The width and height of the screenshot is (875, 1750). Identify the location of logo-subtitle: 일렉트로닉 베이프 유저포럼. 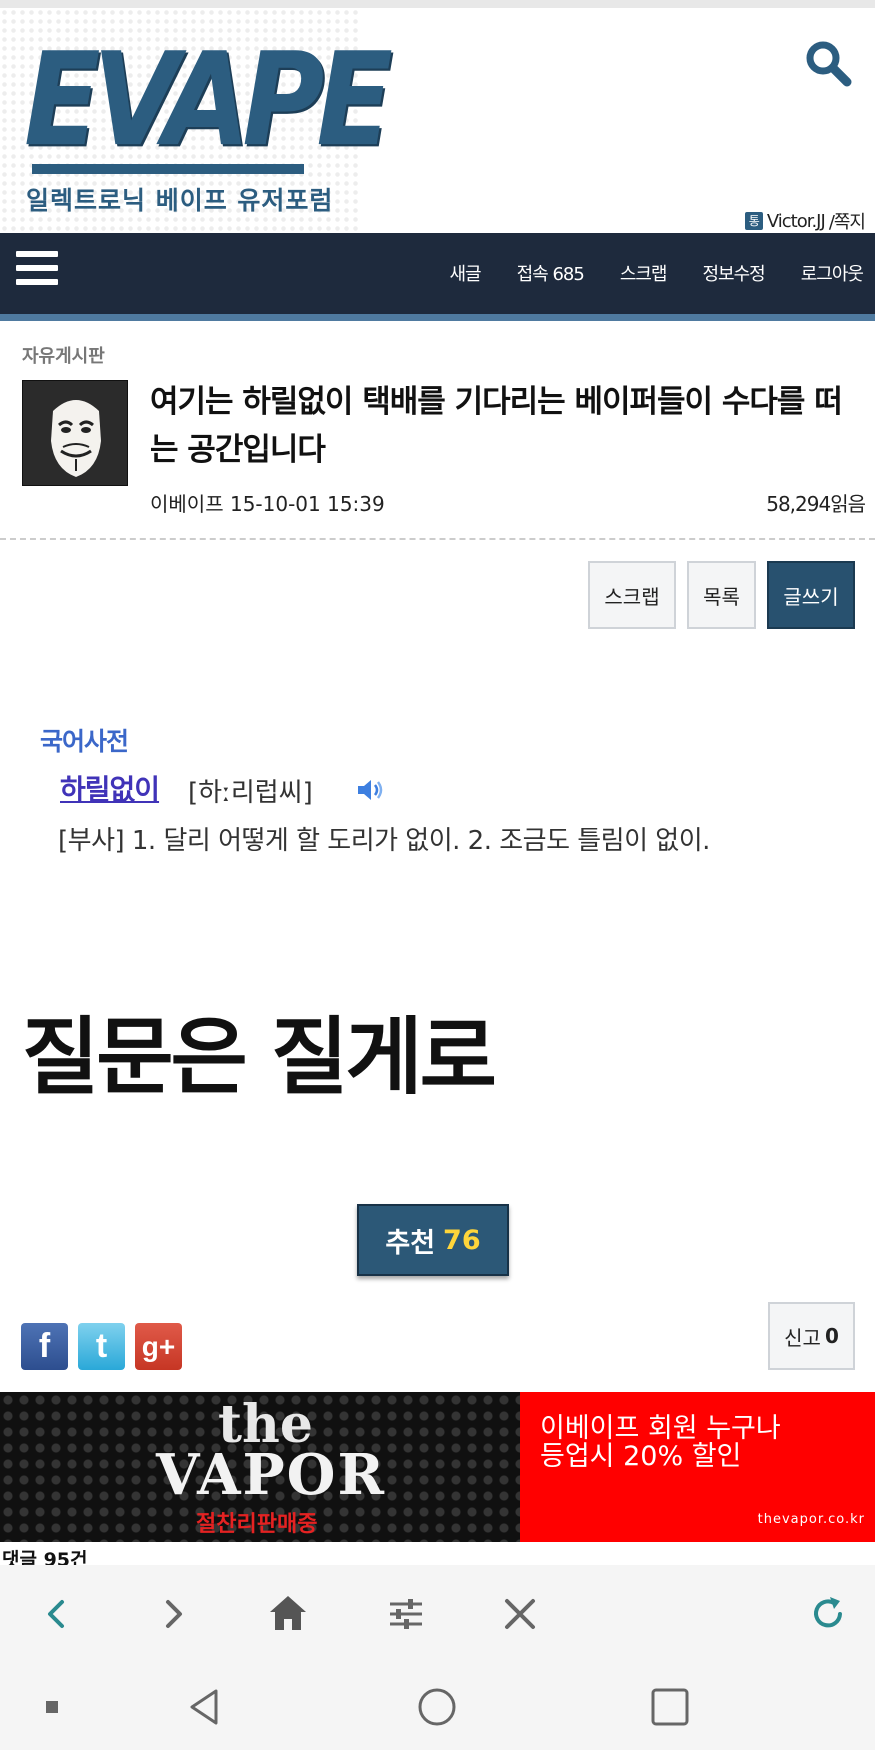
(180, 200).